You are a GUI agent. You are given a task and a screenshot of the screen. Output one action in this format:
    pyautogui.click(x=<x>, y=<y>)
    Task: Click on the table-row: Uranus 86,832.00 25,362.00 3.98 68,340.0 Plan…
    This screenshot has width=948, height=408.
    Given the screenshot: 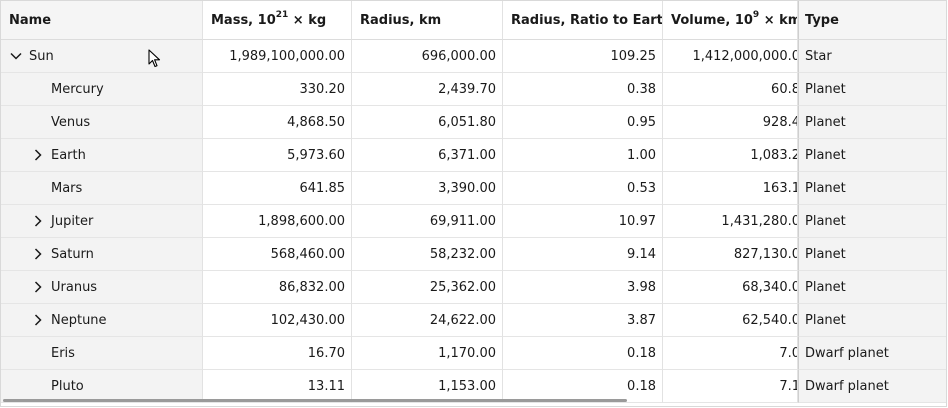 What is the action you would take?
    pyautogui.click(x=473, y=287)
    